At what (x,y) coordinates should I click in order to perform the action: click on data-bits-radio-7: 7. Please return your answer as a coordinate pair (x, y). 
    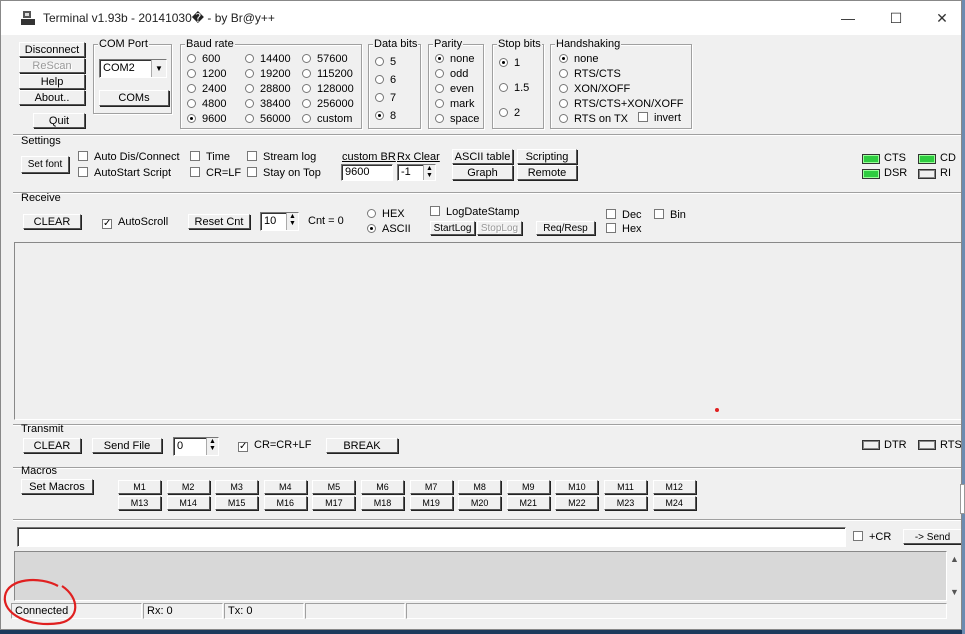
    Looking at the image, I should click on (385, 98).